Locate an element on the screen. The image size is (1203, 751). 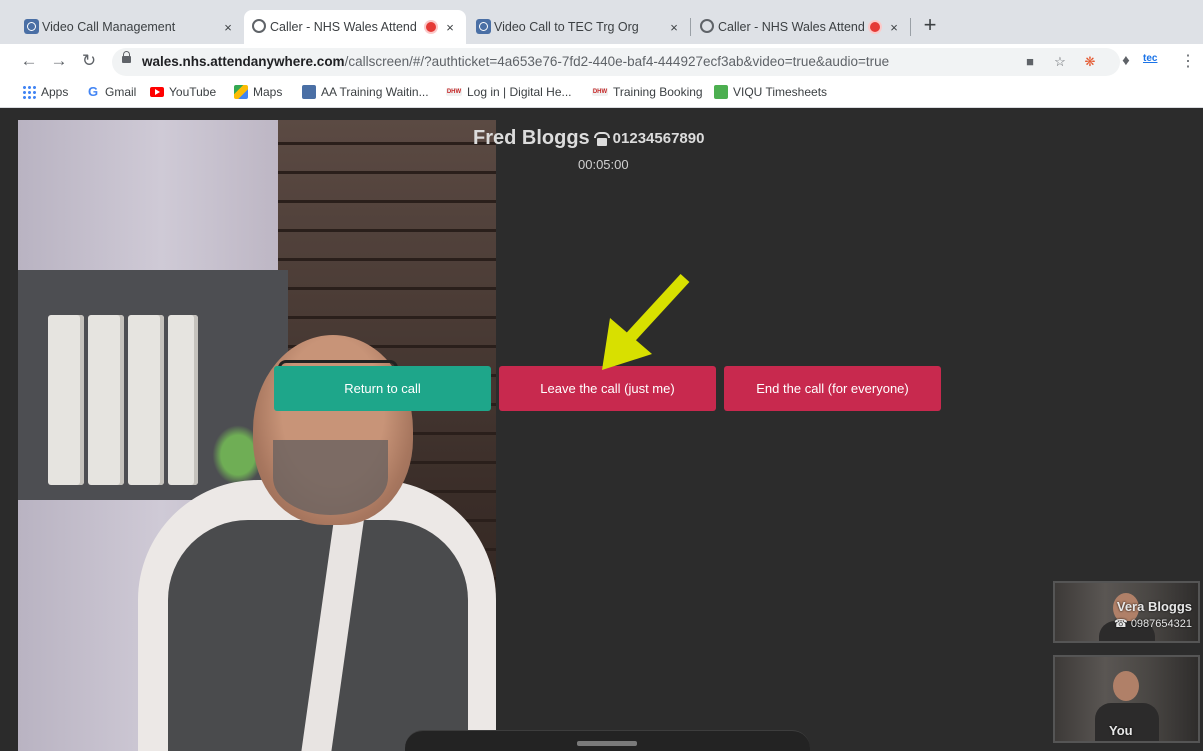
participant-name: Vera Bloggs is located at coordinates (1154, 606).